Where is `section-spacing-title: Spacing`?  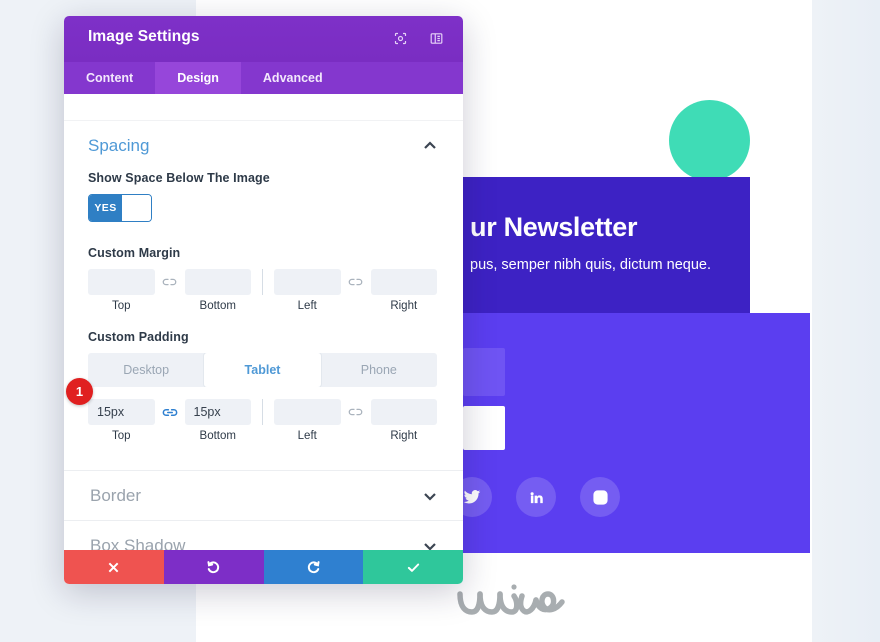 section-spacing-title: Spacing is located at coordinates (119, 145).